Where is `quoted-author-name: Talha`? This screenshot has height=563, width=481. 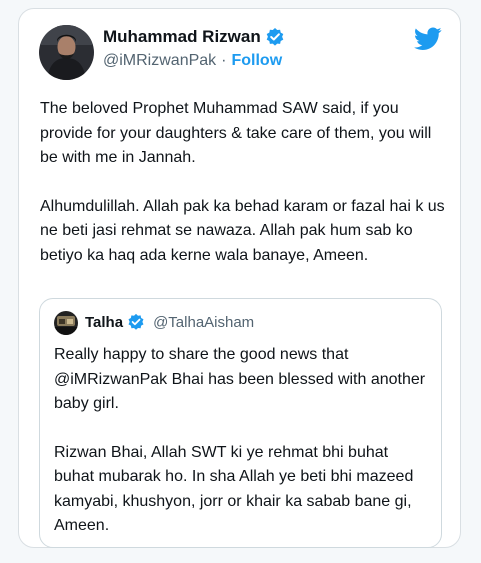
quoted-author-name: Talha is located at coordinates (104, 322).